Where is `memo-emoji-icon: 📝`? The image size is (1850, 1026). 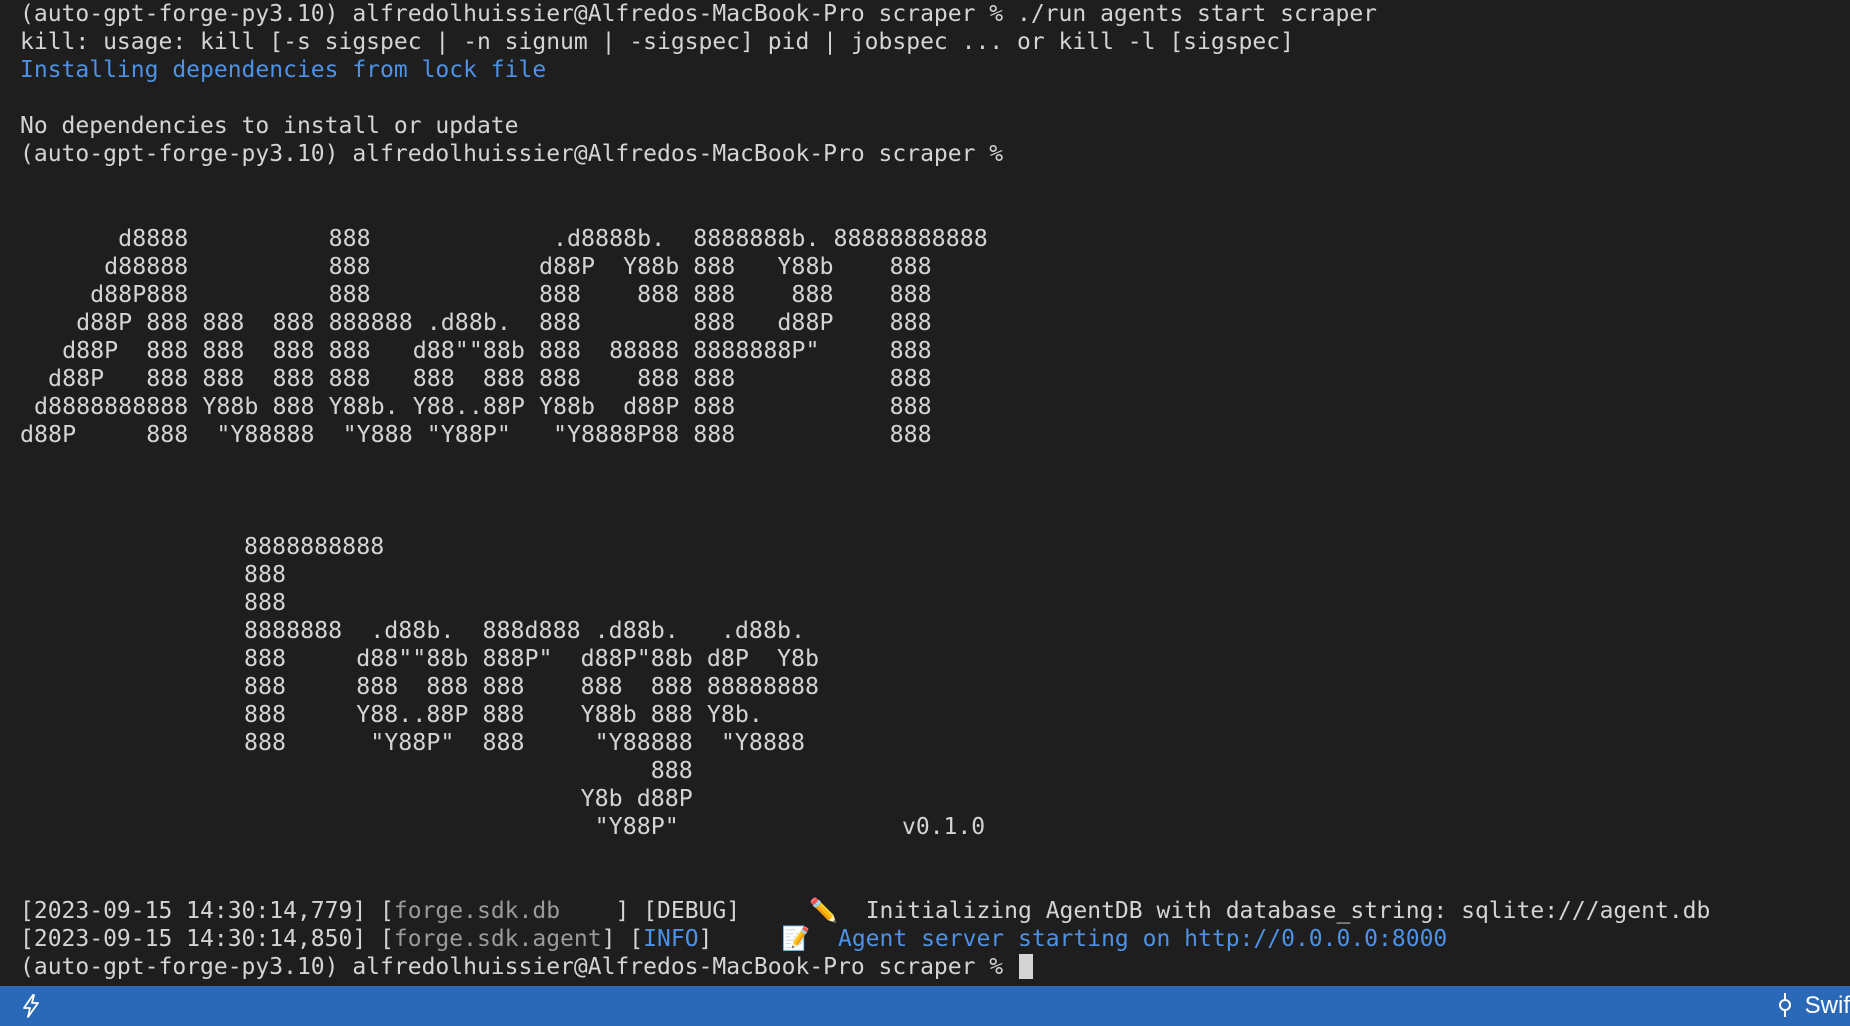 memo-emoji-icon: 📝 is located at coordinates (796, 939).